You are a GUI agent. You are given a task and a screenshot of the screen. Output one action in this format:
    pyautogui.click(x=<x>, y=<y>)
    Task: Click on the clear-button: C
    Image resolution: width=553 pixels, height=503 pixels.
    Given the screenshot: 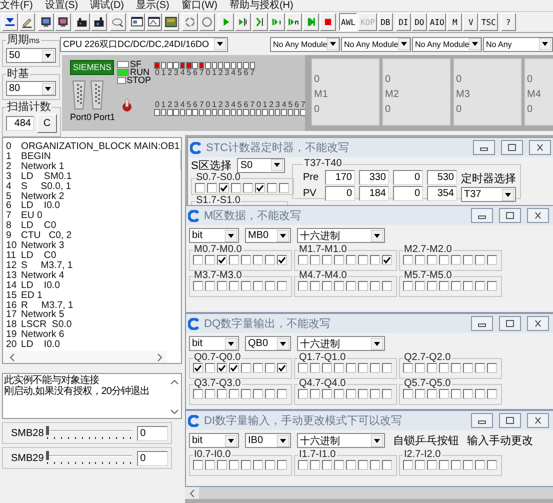 What is the action you would take?
    pyautogui.click(x=47, y=123)
    